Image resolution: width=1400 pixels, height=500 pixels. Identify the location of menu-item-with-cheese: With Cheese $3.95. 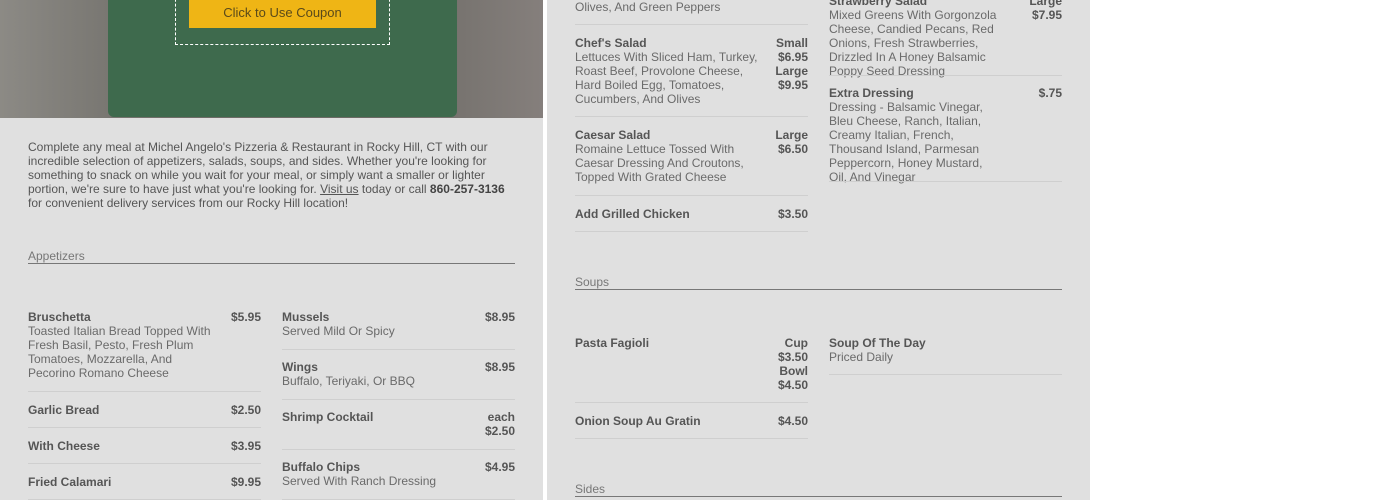
(144, 446).